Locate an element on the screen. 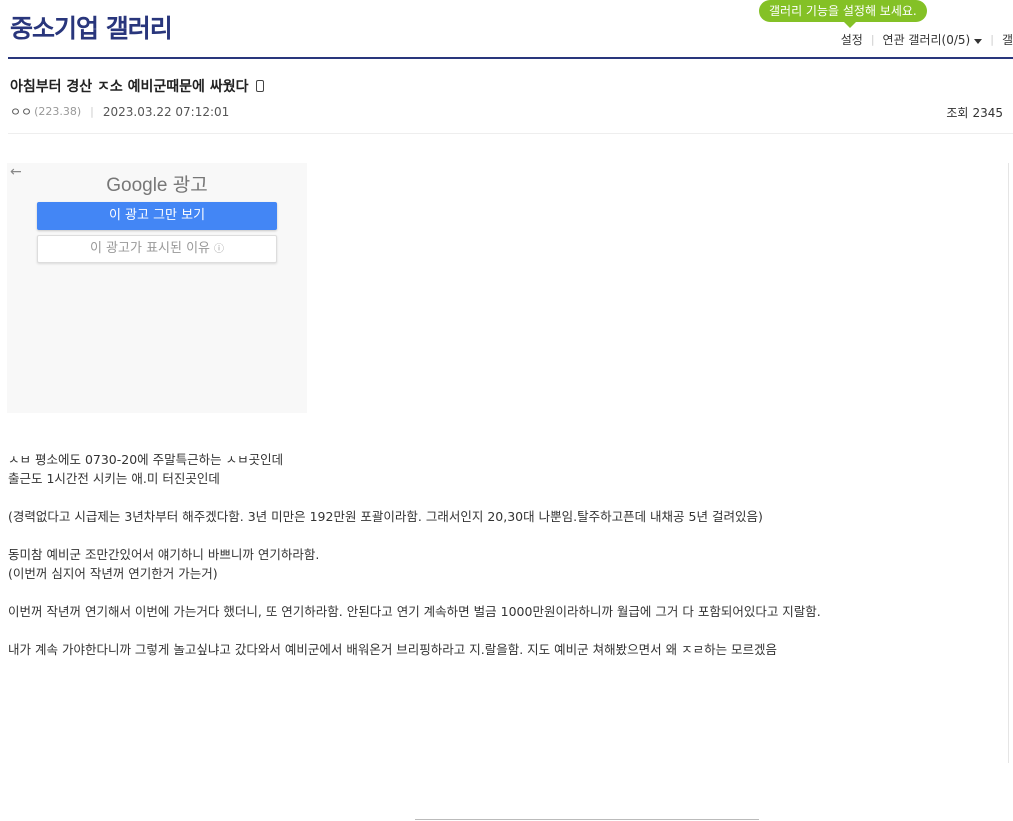  top-links: 설정 | 연관 갤러리(0/5) | 갤 is located at coordinates (927, 39).